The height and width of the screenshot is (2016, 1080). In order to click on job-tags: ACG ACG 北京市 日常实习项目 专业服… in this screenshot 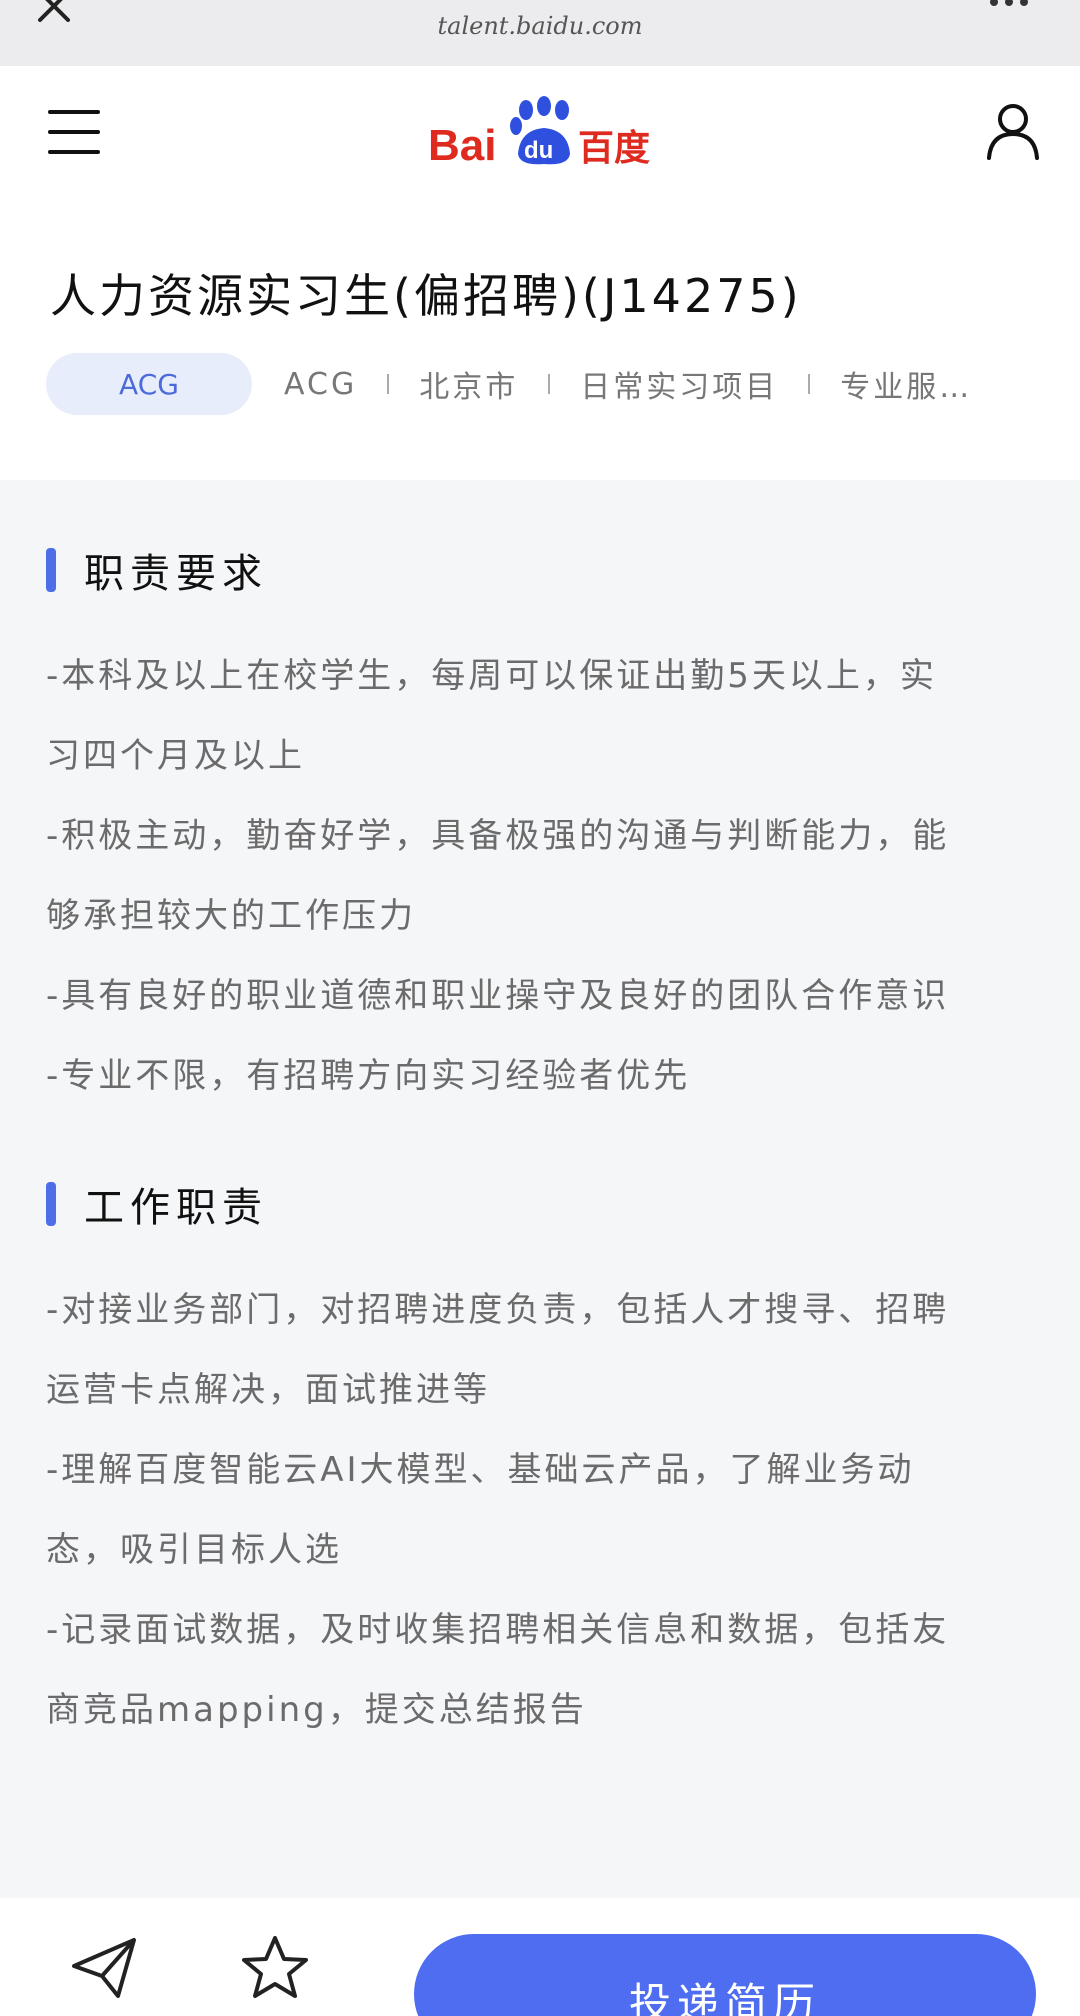, I will do `click(546, 384)`.